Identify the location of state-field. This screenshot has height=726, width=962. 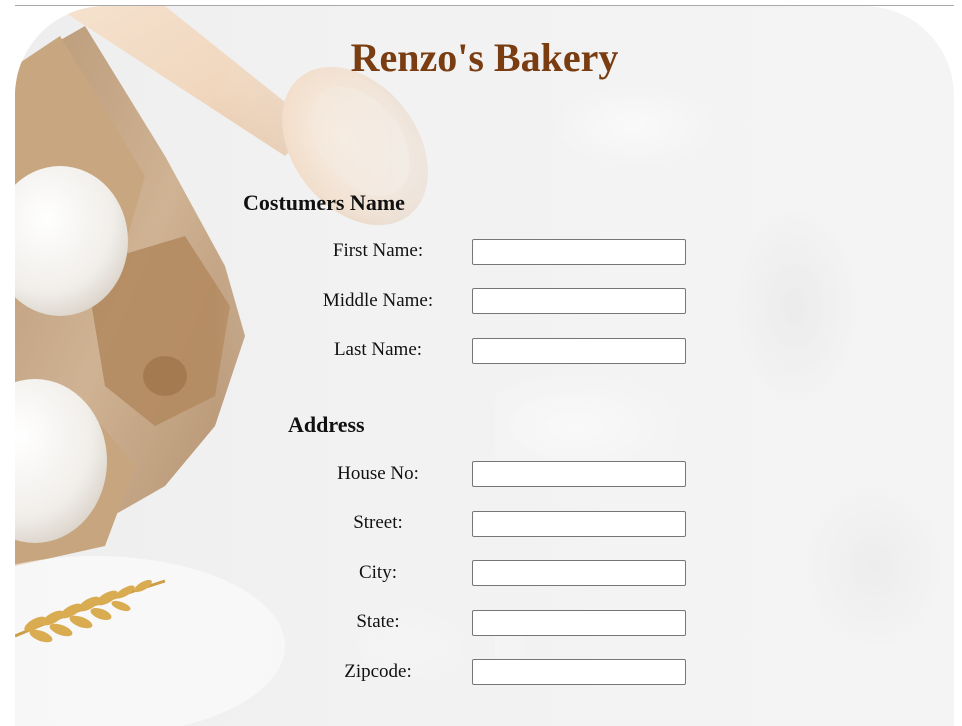
(579, 623).